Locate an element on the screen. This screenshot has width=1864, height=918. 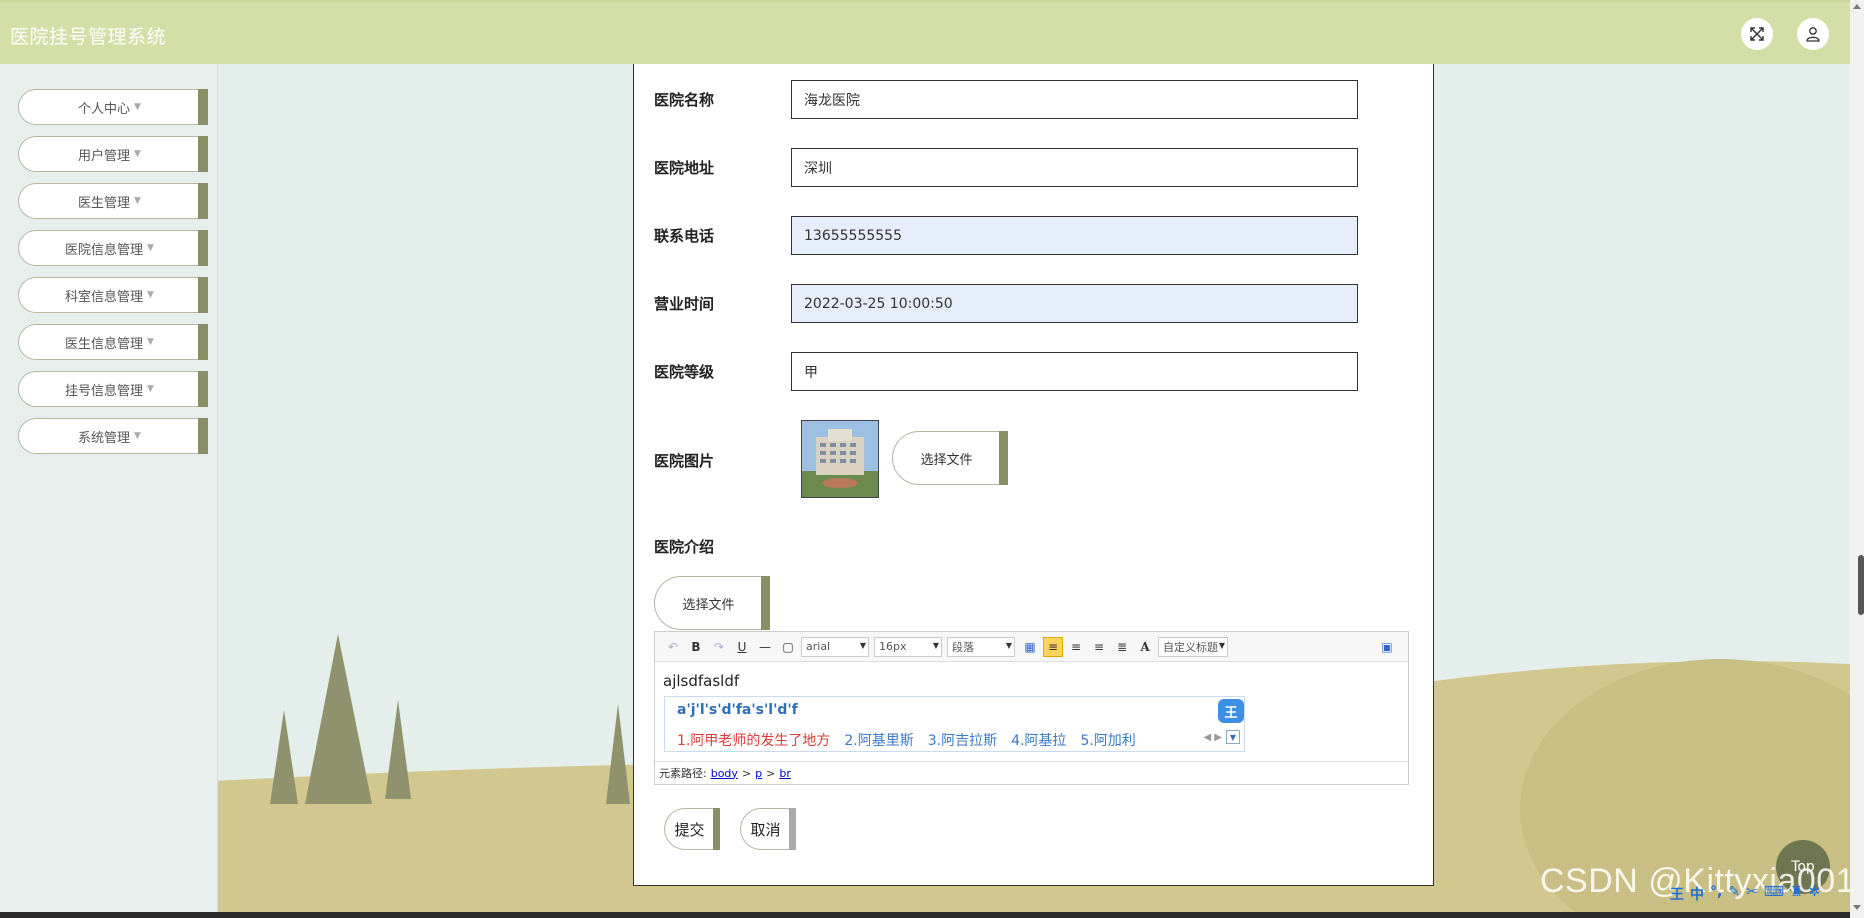
sidebar-item-label: 医生信息管理 is located at coordinates (104, 344).